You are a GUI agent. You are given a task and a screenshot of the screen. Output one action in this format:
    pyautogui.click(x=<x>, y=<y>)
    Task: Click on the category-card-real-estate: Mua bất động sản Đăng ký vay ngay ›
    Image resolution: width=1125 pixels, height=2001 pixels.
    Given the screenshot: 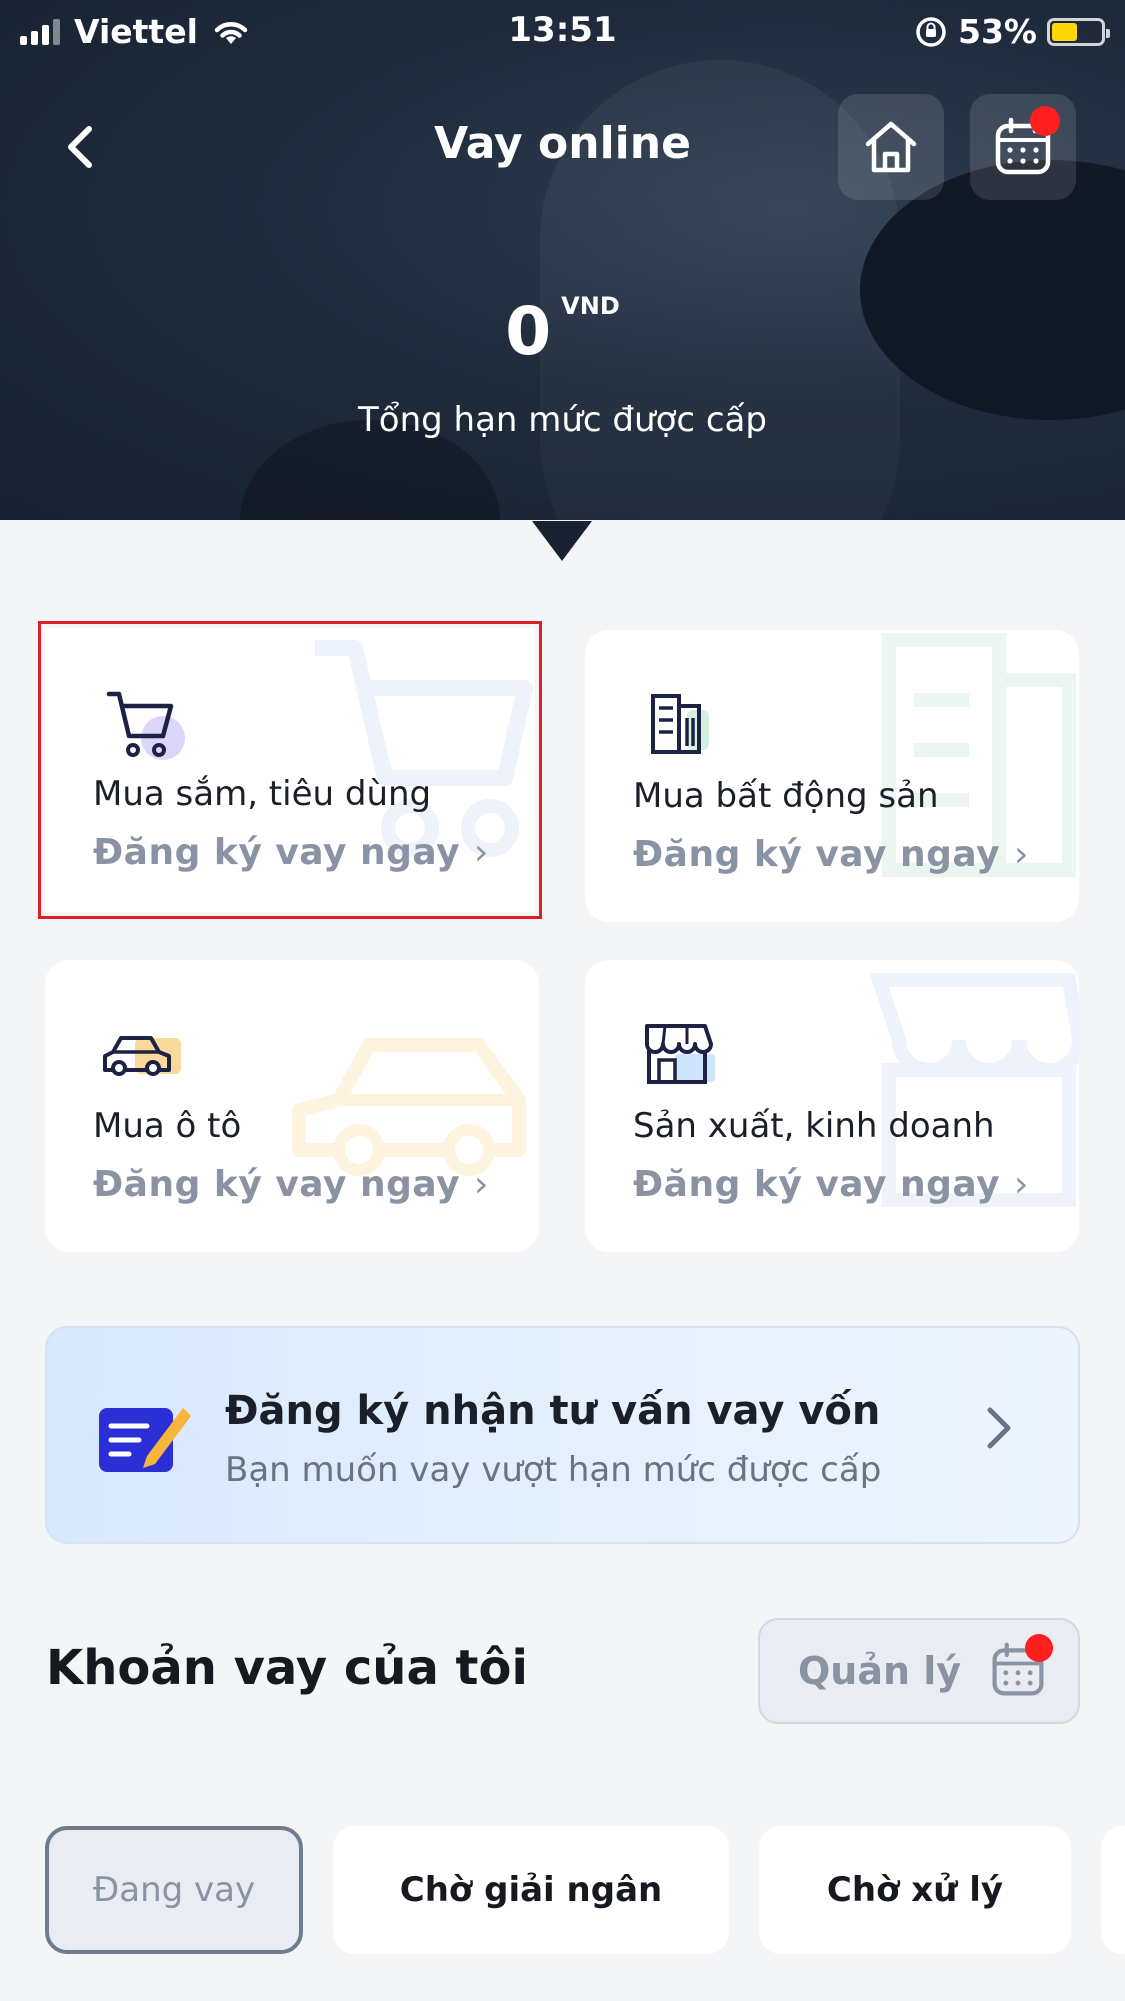 What is the action you would take?
    pyautogui.click(x=832, y=776)
    